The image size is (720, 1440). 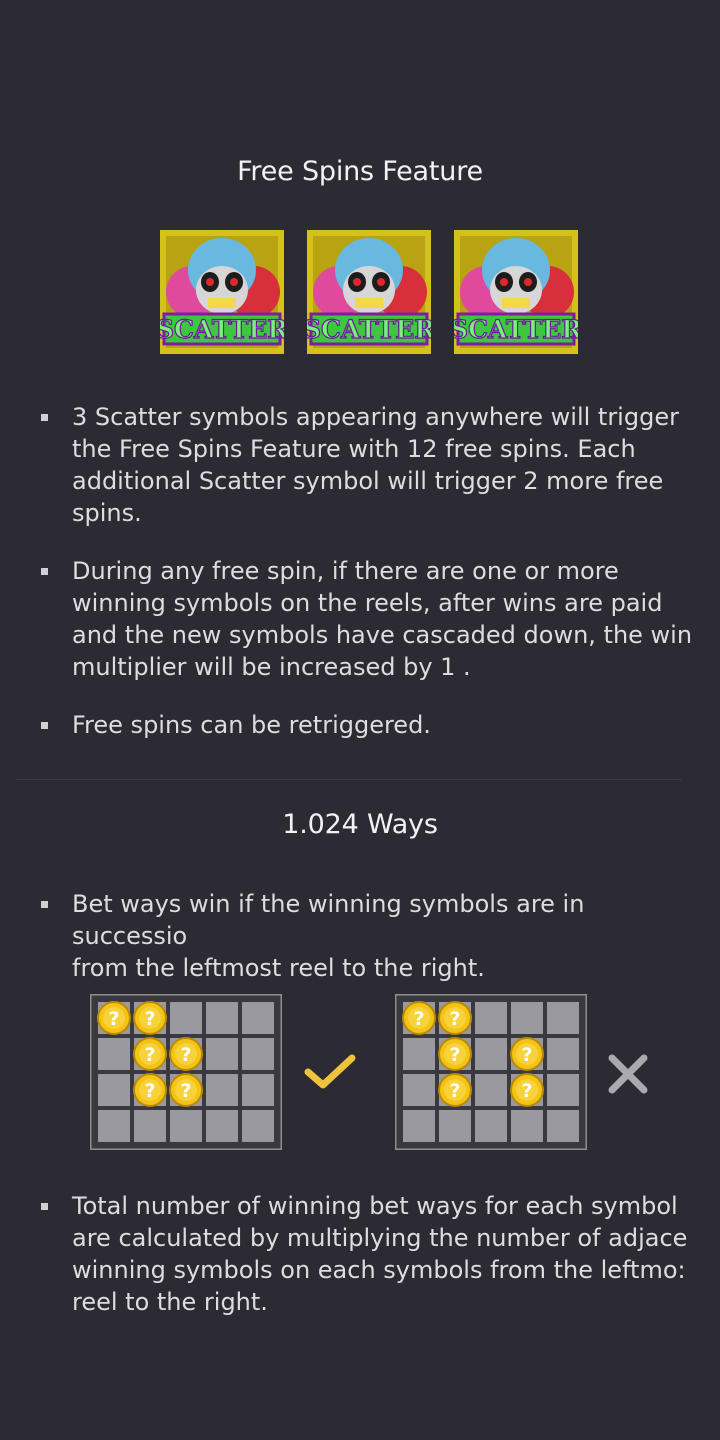 I want to click on rule-line: reel to the right., so click(x=170, y=1302).